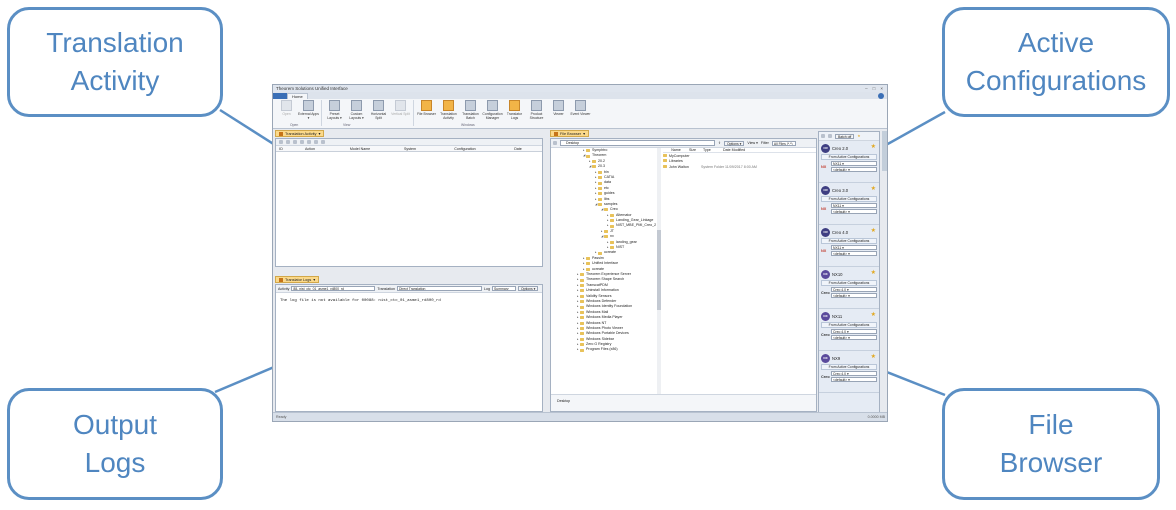  What do you see at coordinates (558, 110) in the screenshot?
I see `viewer-ribbon-button: Viewer` at bounding box center [558, 110].